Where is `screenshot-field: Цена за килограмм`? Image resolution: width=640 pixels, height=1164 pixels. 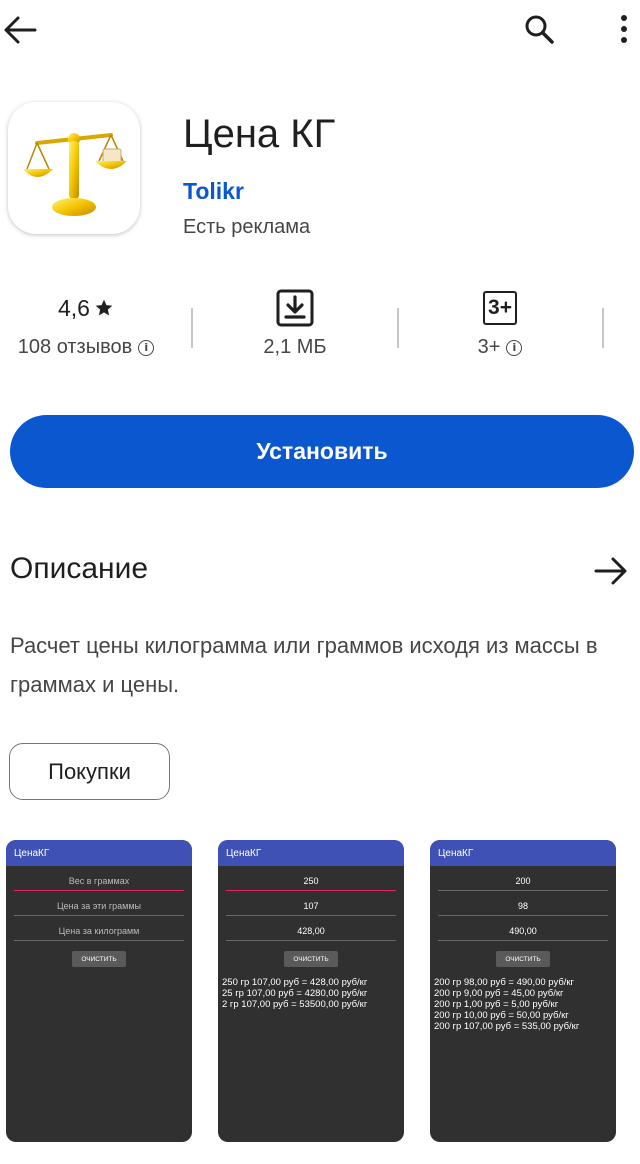 screenshot-field: Цена за килограмм is located at coordinates (99, 928).